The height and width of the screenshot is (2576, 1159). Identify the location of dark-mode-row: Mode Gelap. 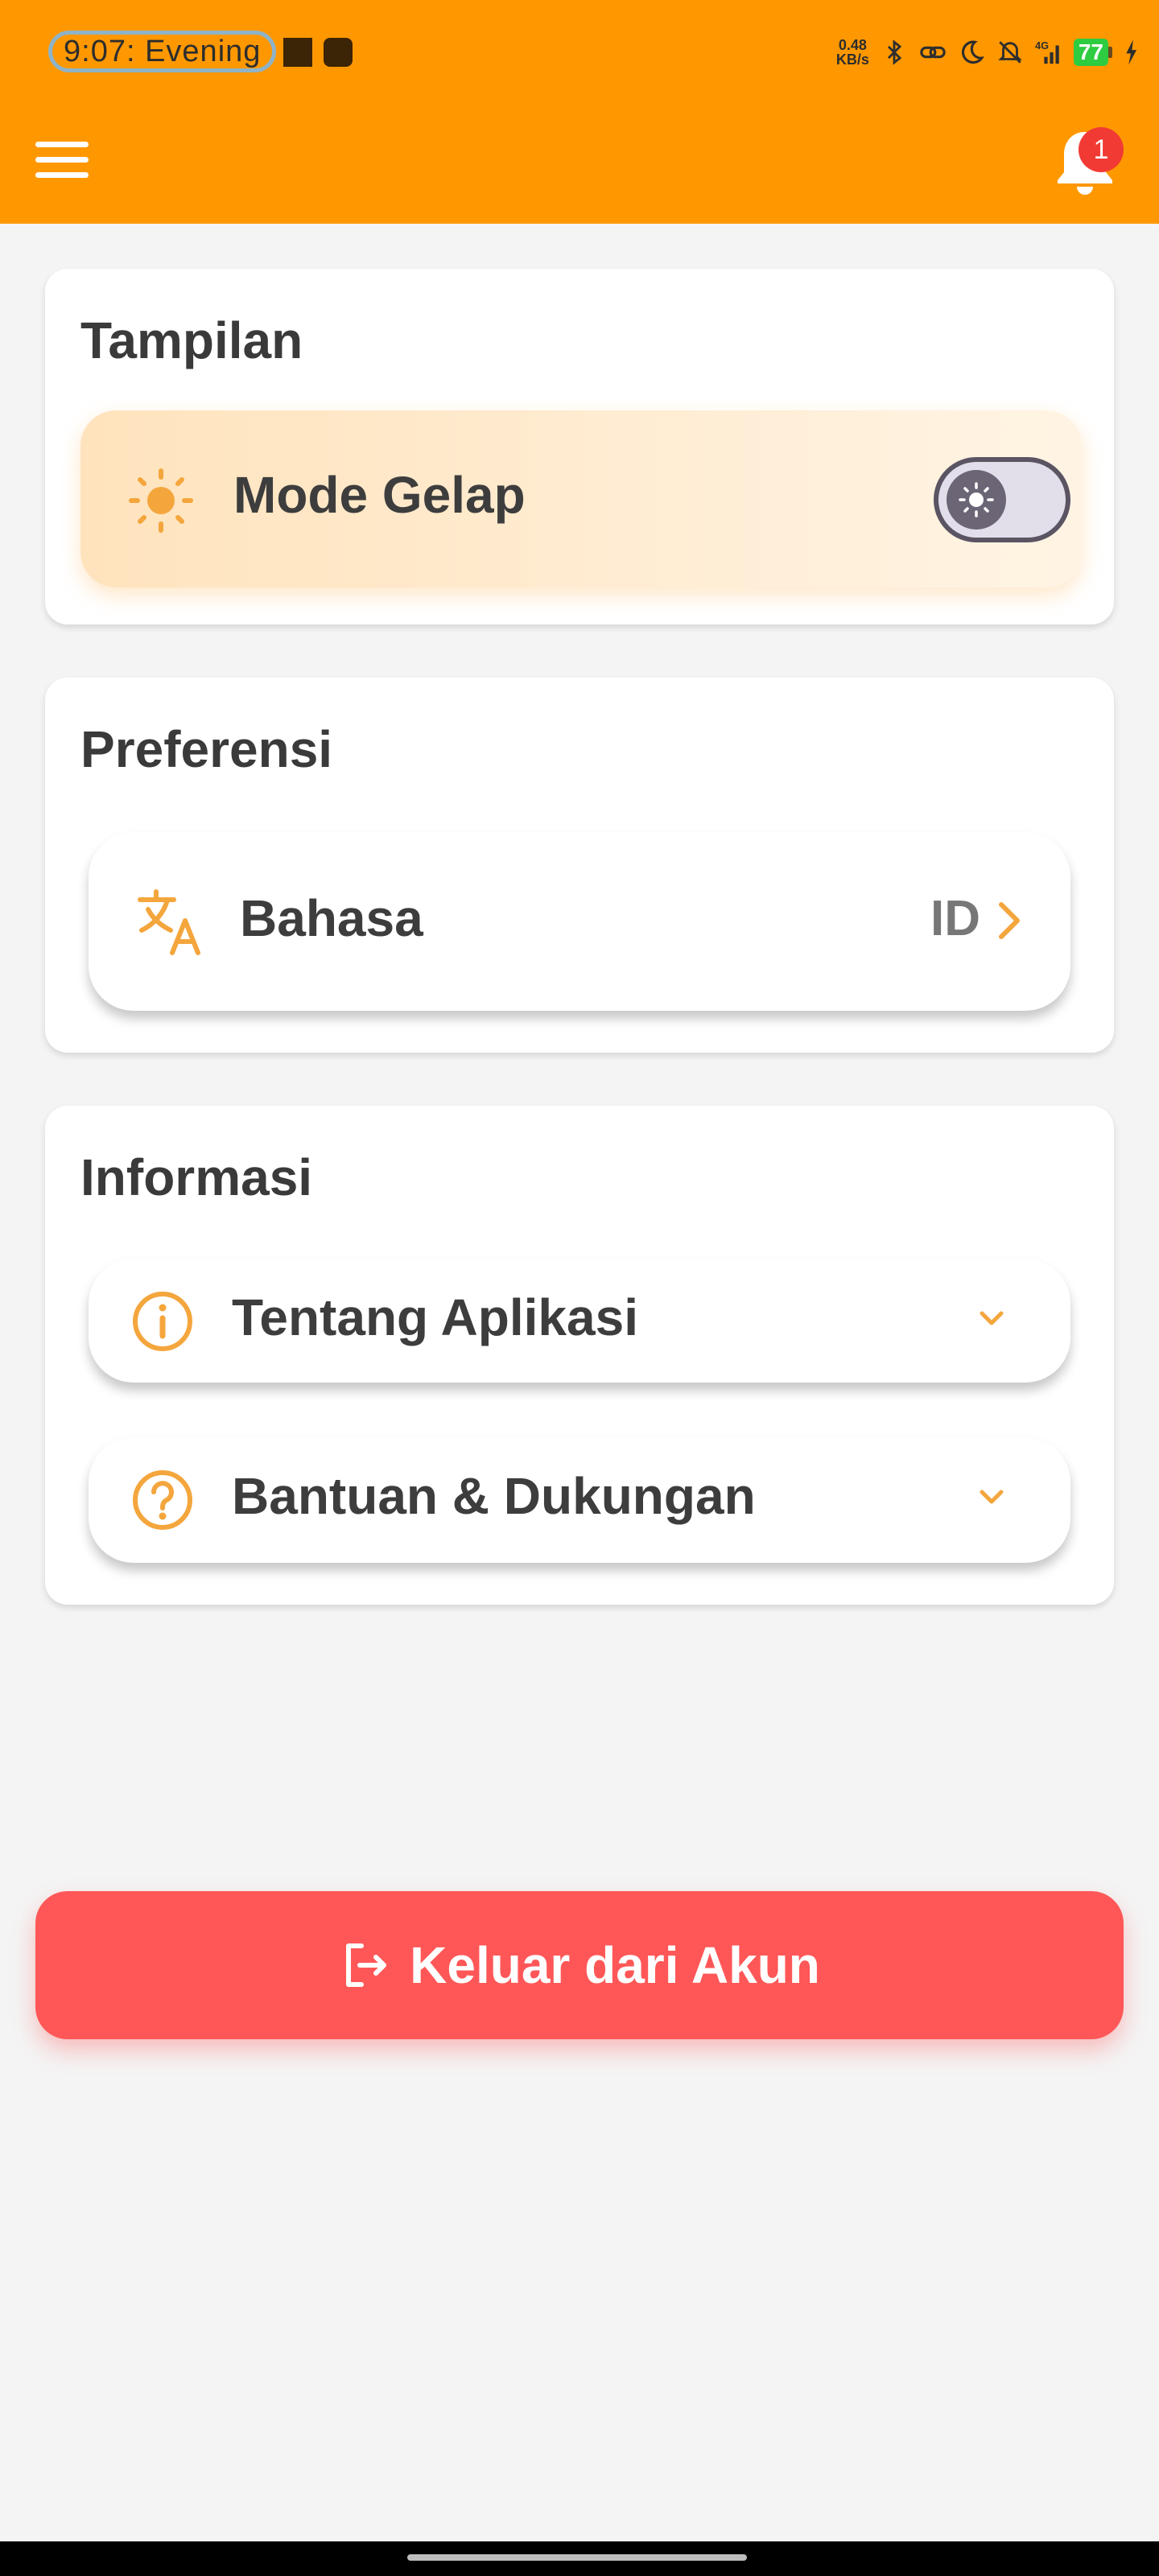
(581, 498).